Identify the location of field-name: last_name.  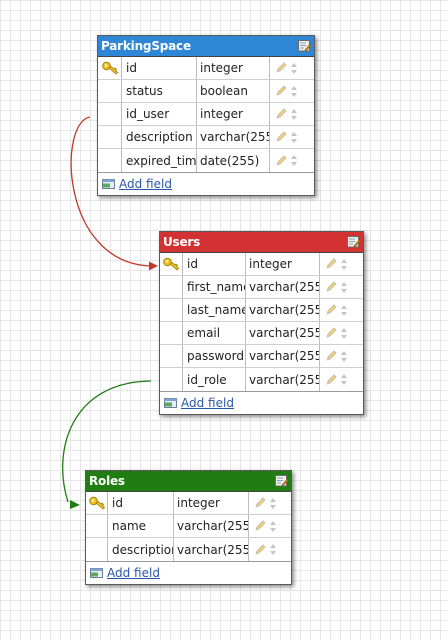
(214, 310).